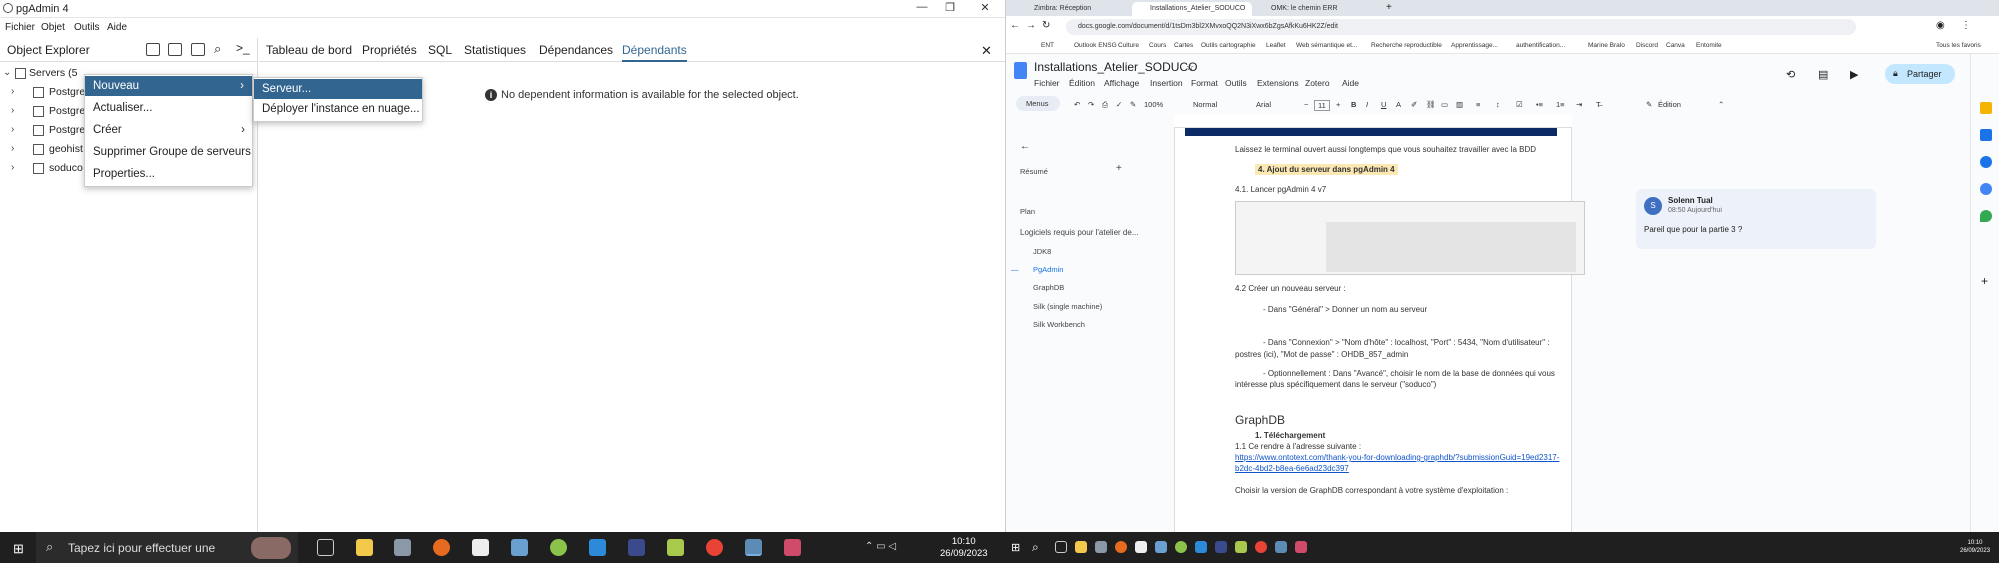  Describe the element at coordinates (1204, 83) in the screenshot. I see `docs-menu-item: Format` at that location.